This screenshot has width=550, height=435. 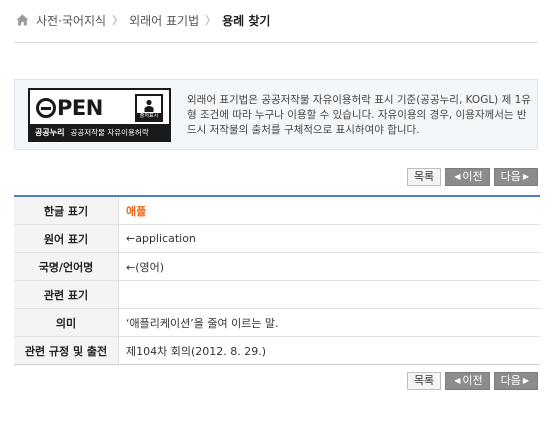 What do you see at coordinates (329, 350) in the screenshot?
I see `row-value-source: 제104차 회의(2012. 8. 29.)` at bounding box center [329, 350].